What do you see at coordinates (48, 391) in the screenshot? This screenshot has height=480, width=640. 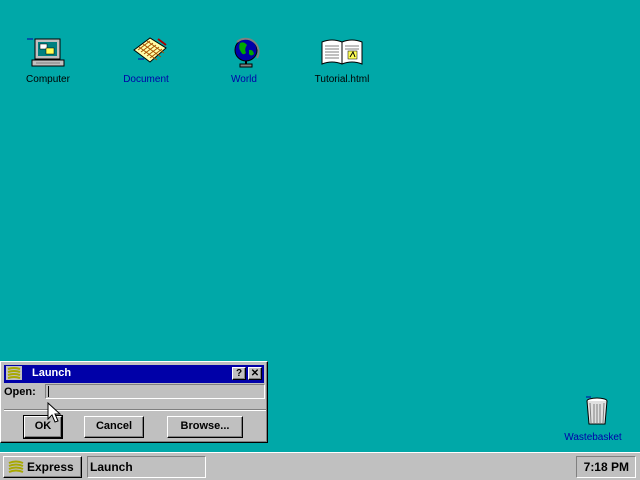 I see `text-caret` at bounding box center [48, 391].